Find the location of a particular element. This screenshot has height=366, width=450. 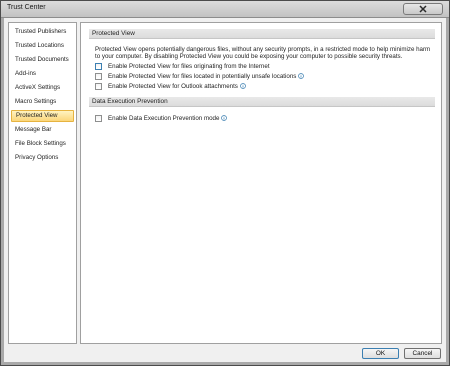

cancel-button: Cancel is located at coordinates (422, 353).